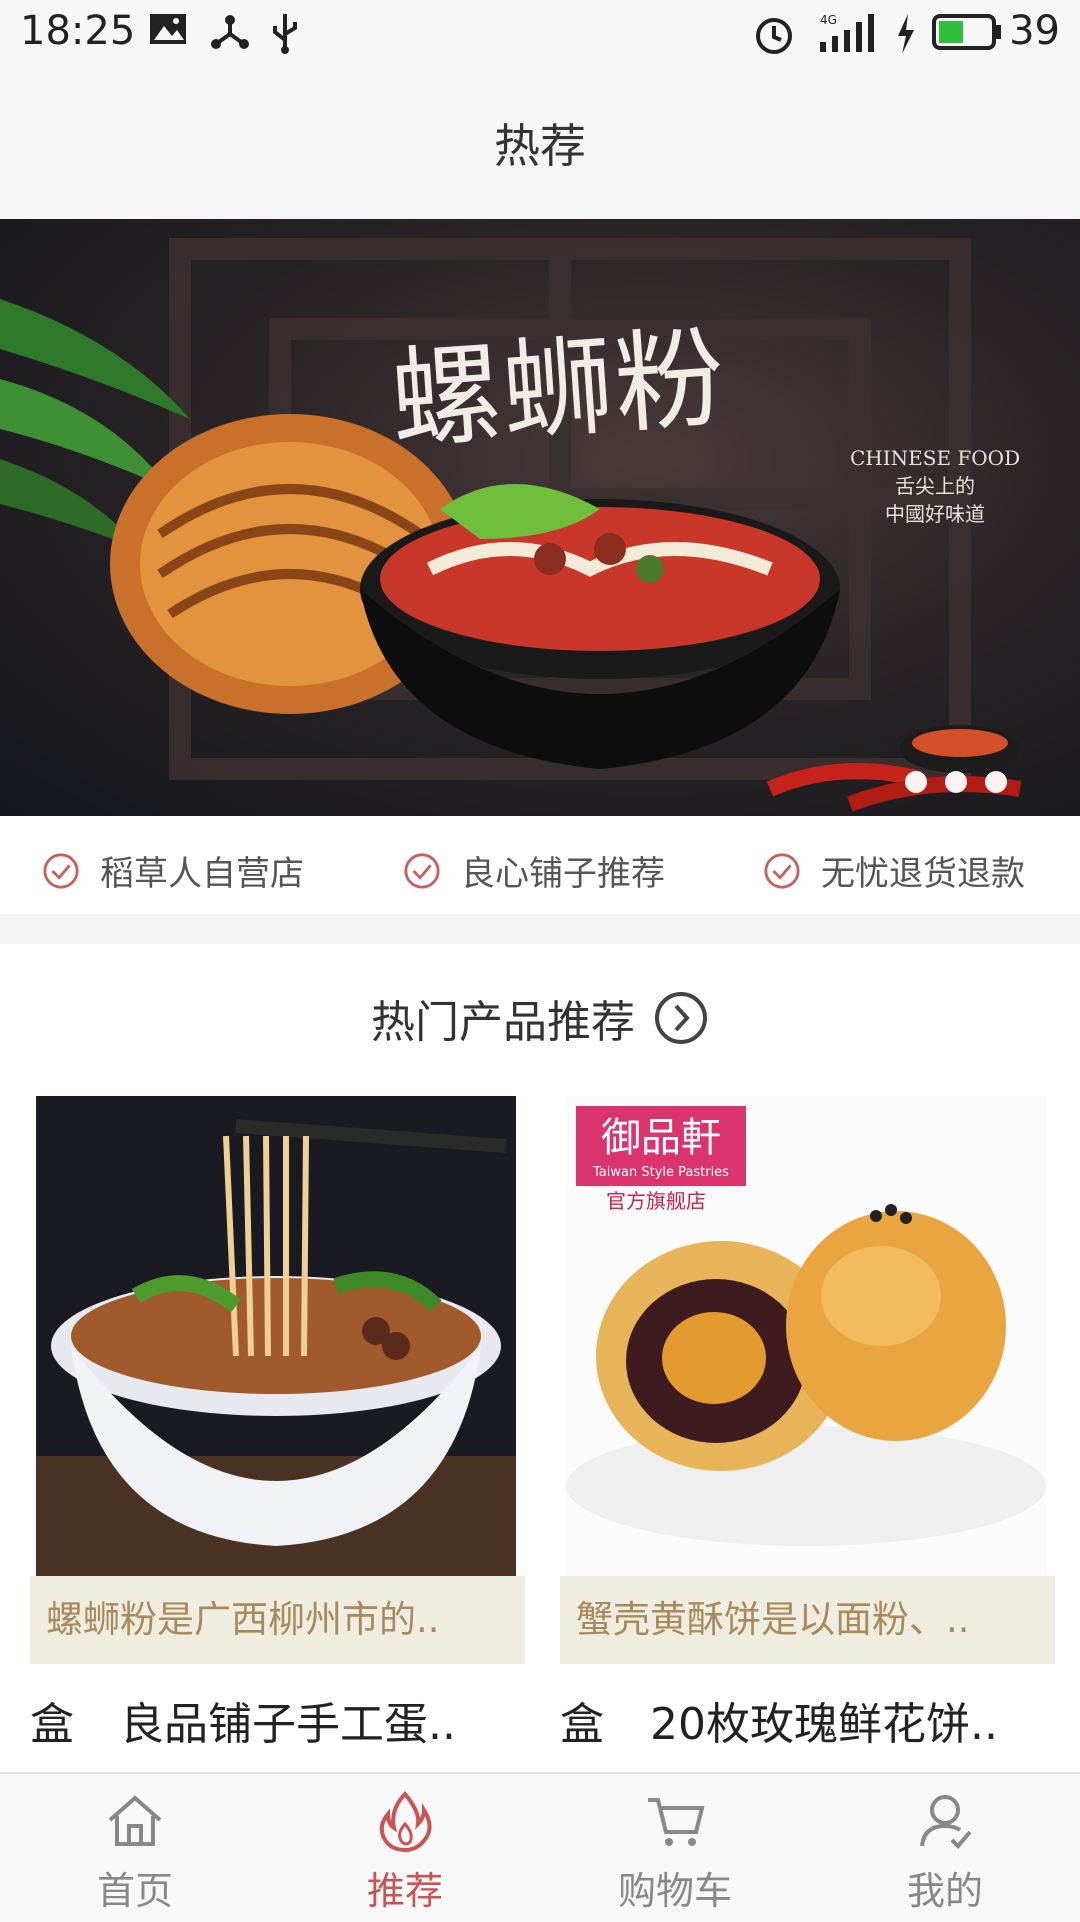 The width and height of the screenshot is (1080, 1922). What do you see at coordinates (405, 1821) in the screenshot?
I see `flame-icon` at bounding box center [405, 1821].